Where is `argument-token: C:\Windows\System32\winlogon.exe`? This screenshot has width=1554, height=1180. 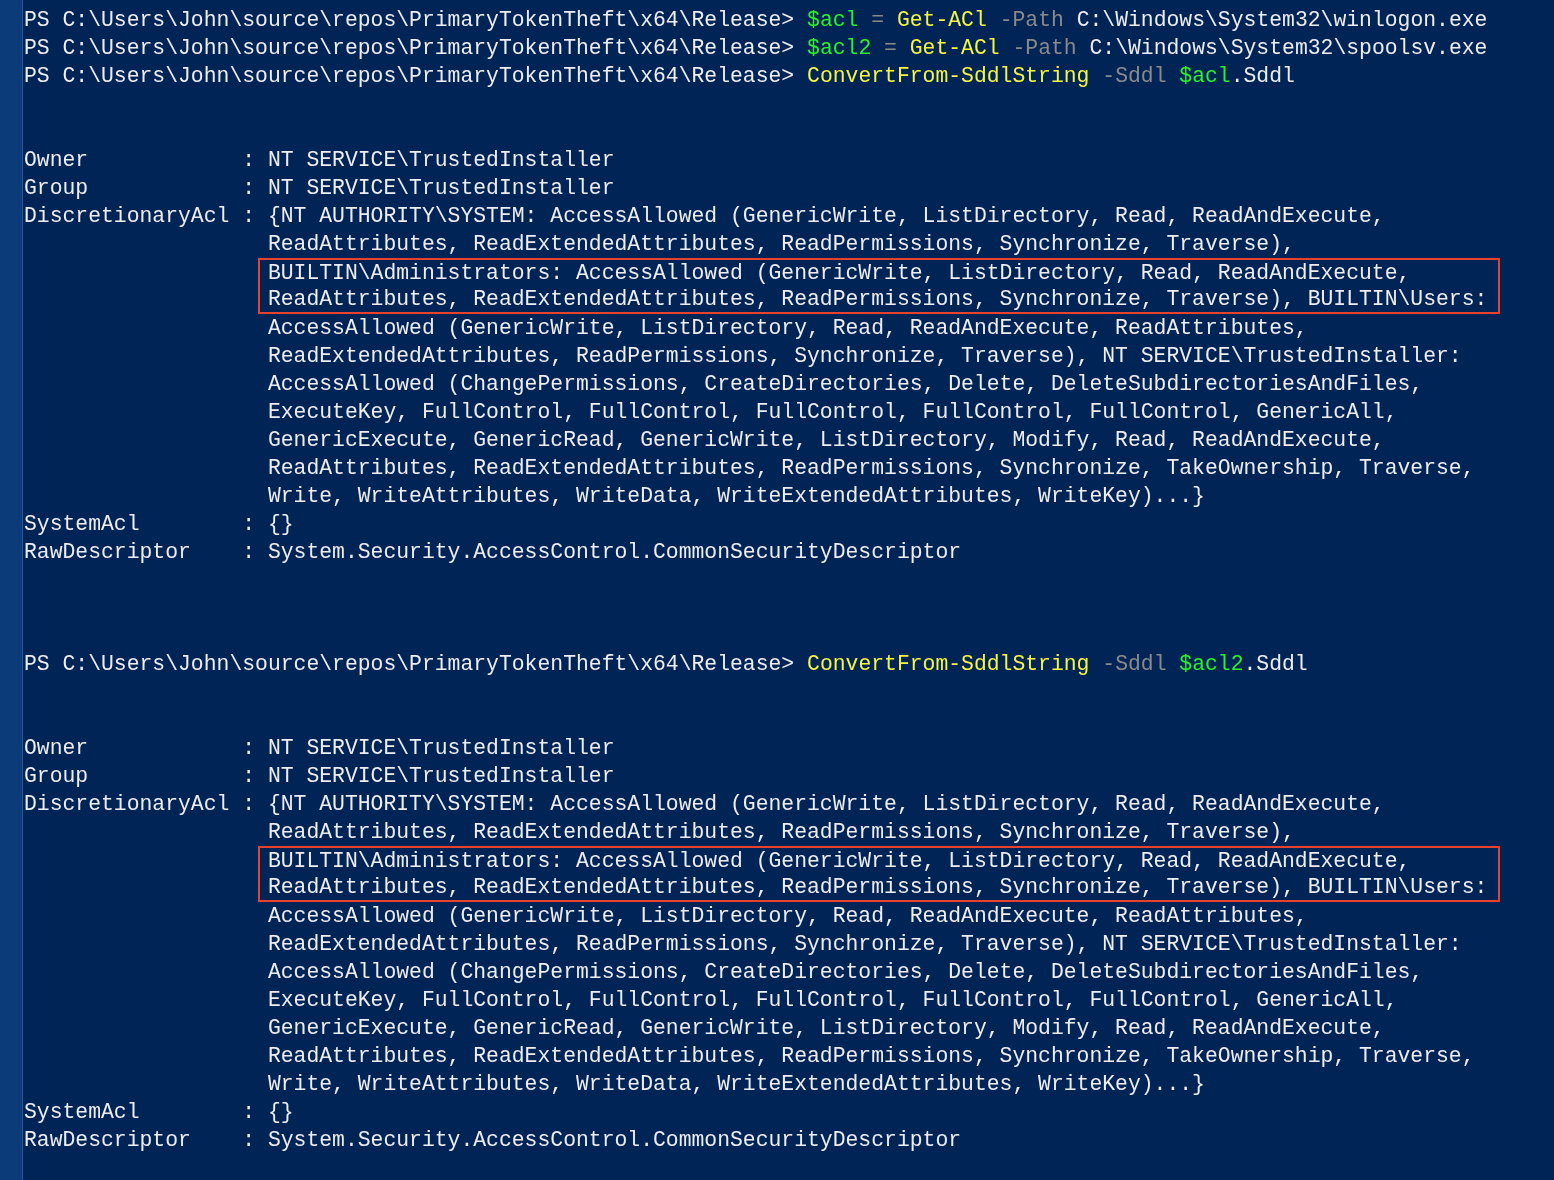 argument-token: C:\Windows\System32\winlogon.exe is located at coordinates (1282, 20).